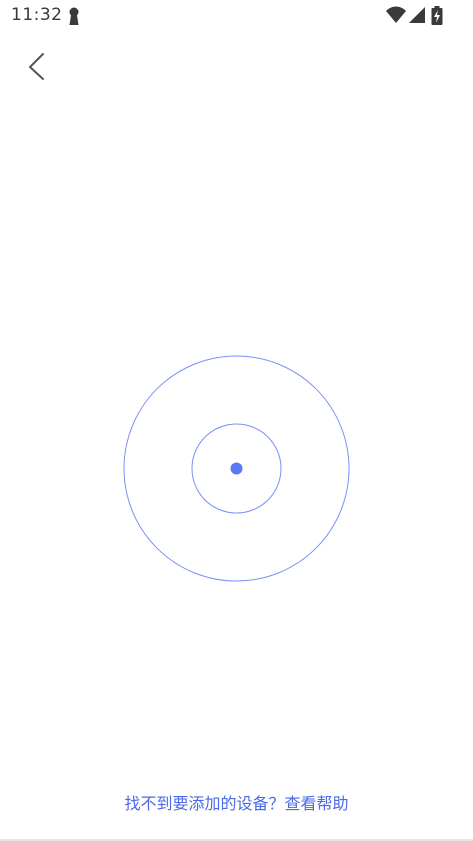  I want to click on cell-signal-icon, so click(417, 15).